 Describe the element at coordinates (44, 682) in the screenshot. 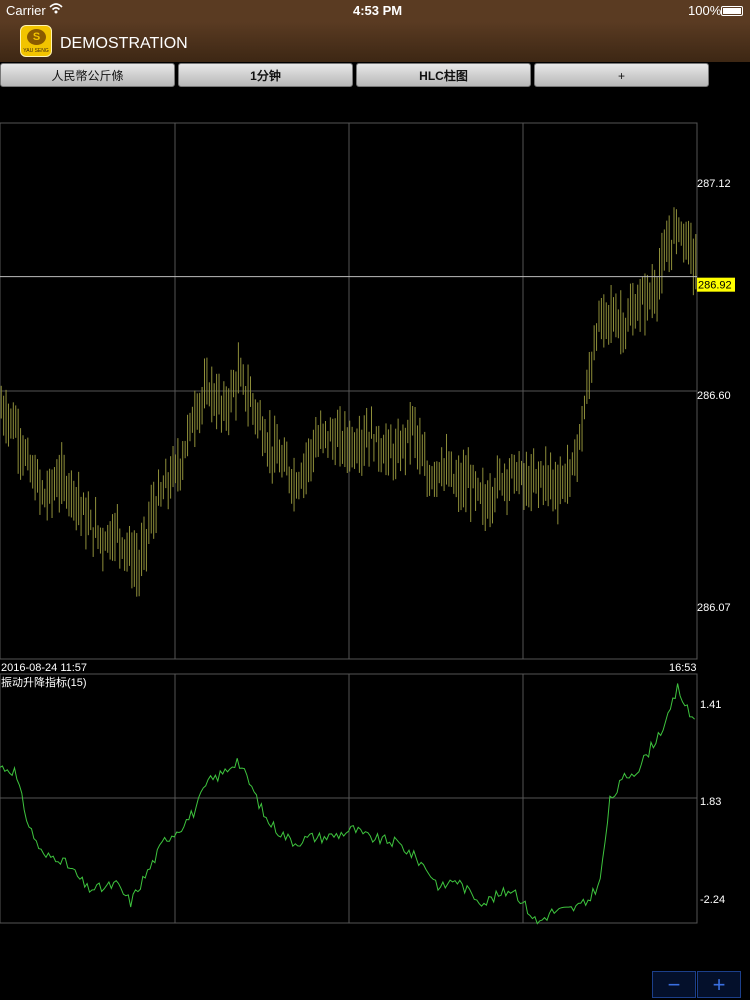

I see `indicator-title: 振动升降指标(15)` at that location.